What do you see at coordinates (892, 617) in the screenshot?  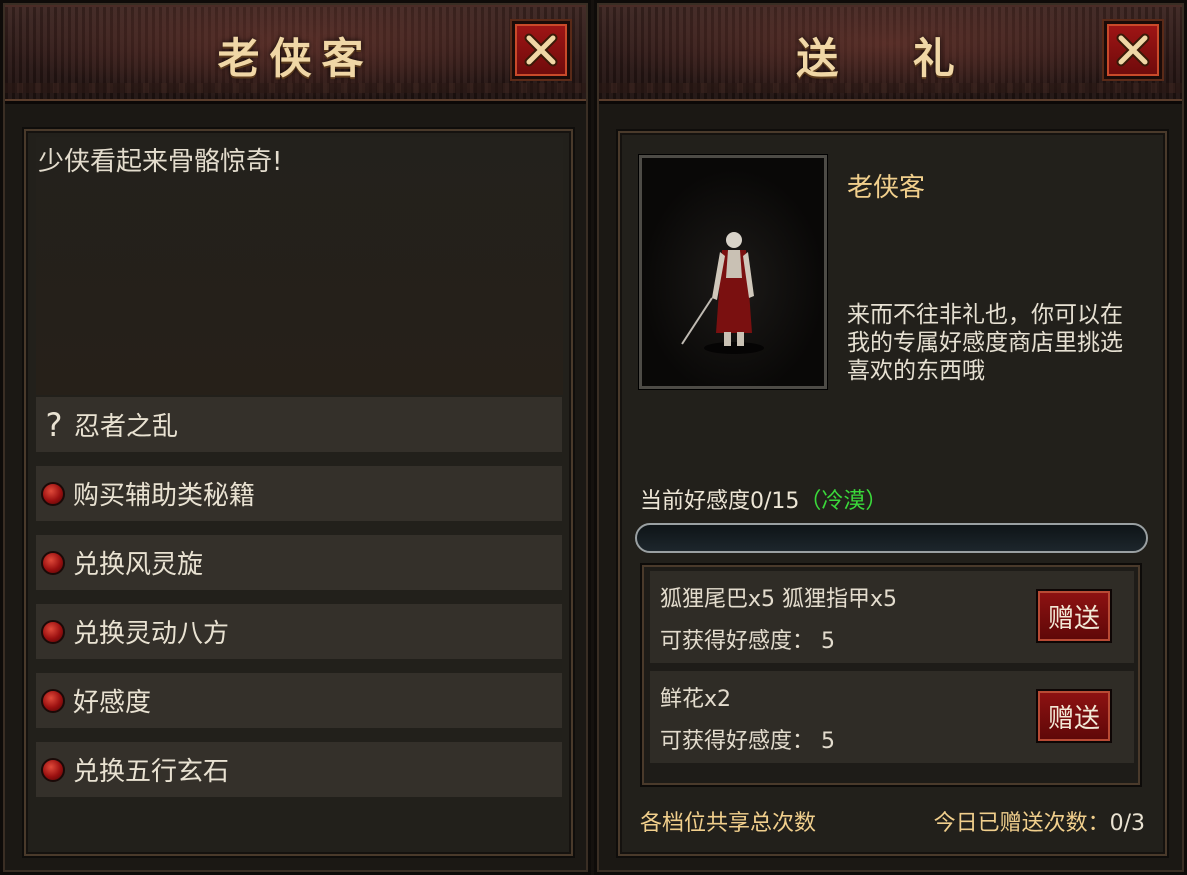 I see `gift-row: 狐狸尾巴x5 狐狸指甲x5 可获得好感度： 5 赠送` at bounding box center [892, 617].